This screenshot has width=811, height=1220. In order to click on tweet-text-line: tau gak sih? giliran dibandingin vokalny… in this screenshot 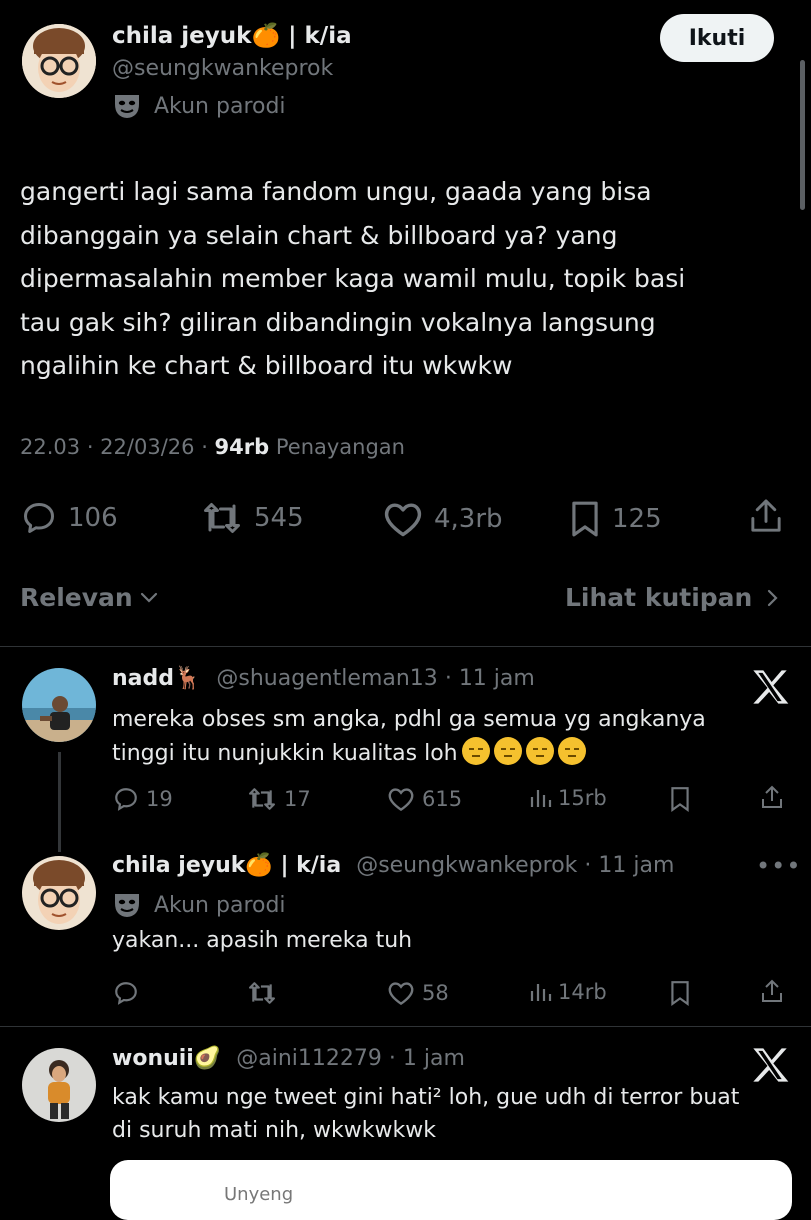, I will do `click(338, 322)`.